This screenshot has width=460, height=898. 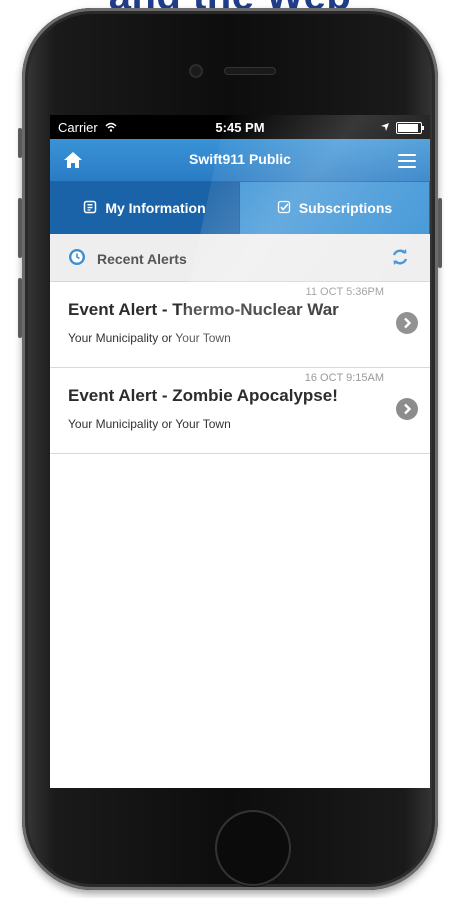 I want to click on clock-time: 5:45 PM, so click(x=240, y=127).